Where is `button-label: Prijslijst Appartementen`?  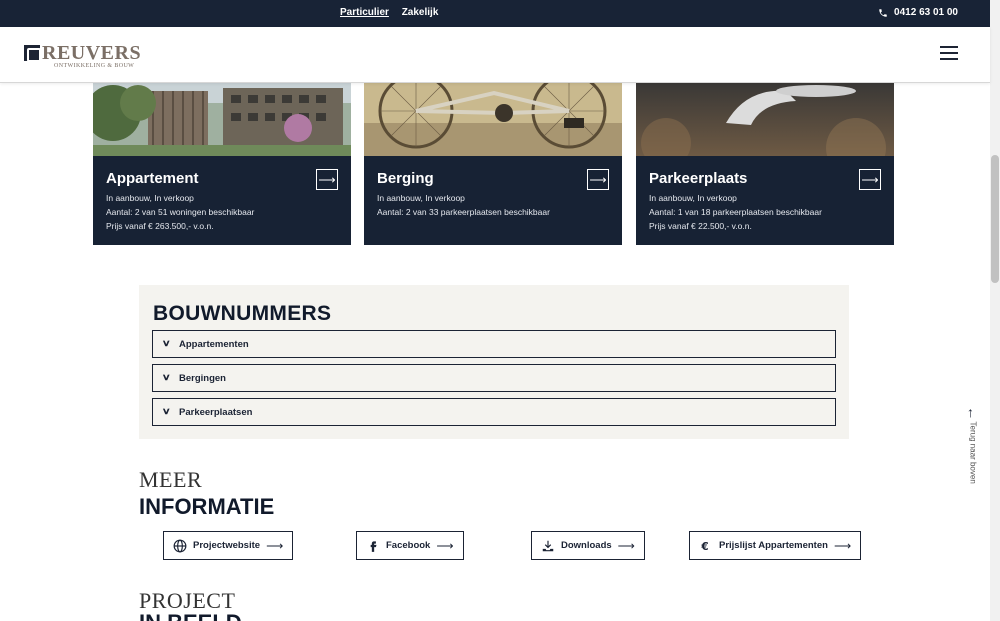 button-label: Prijslijst Appartementen is located at coordinates (773, 545).